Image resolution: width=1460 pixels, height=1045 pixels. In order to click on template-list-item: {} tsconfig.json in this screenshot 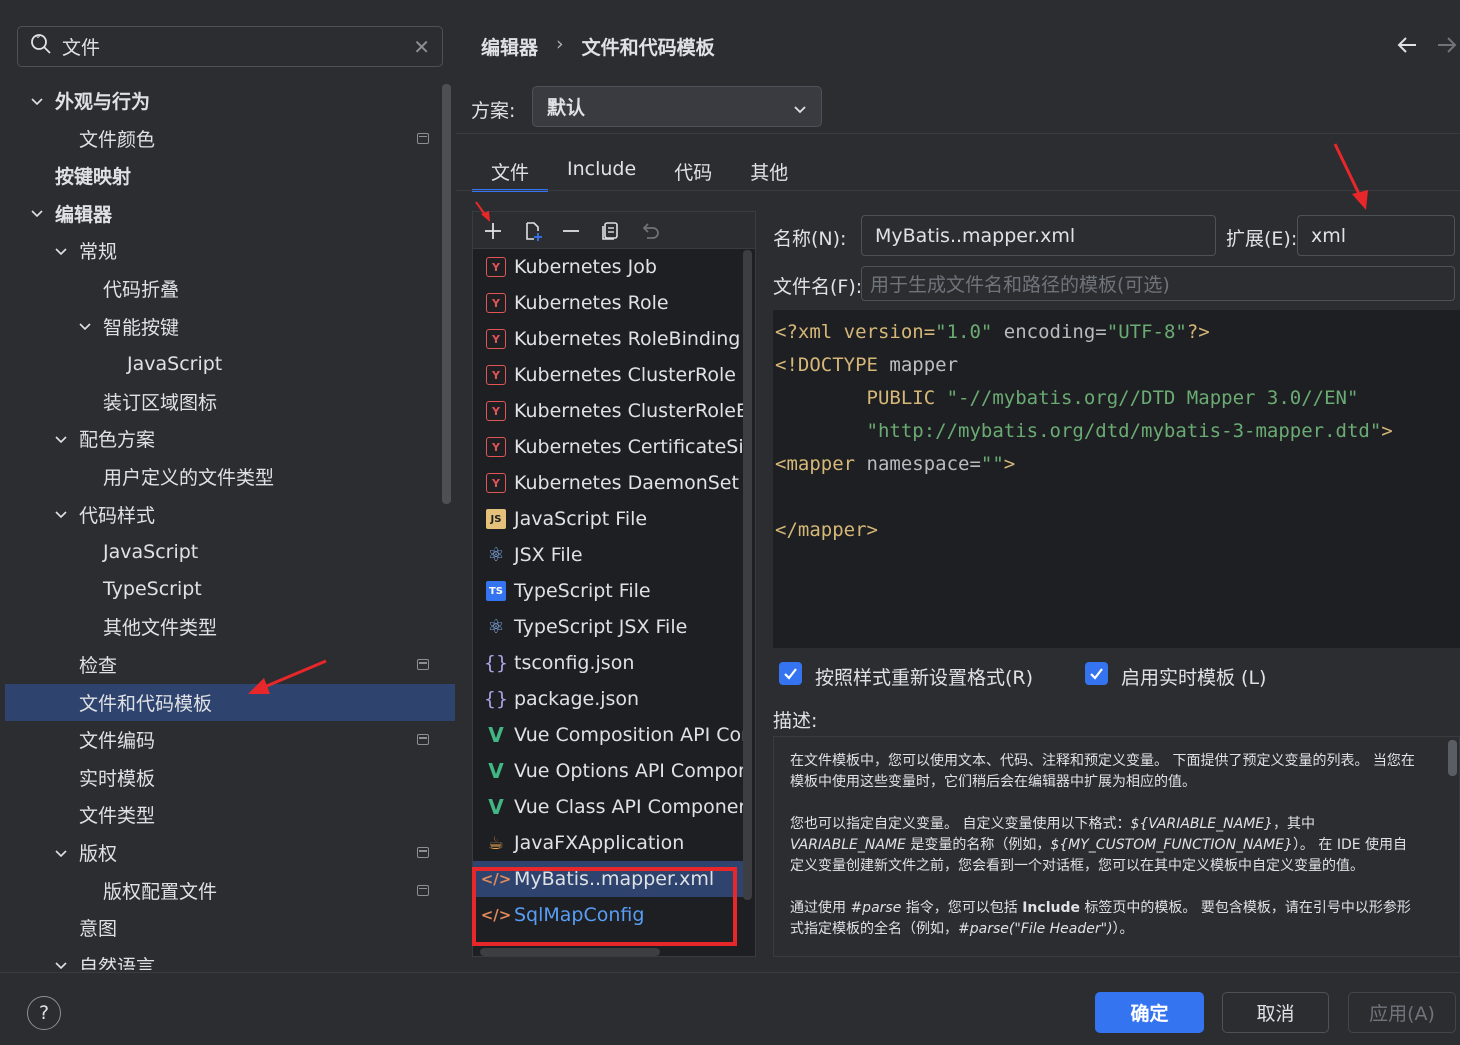, I will do `click(608, 663)`.